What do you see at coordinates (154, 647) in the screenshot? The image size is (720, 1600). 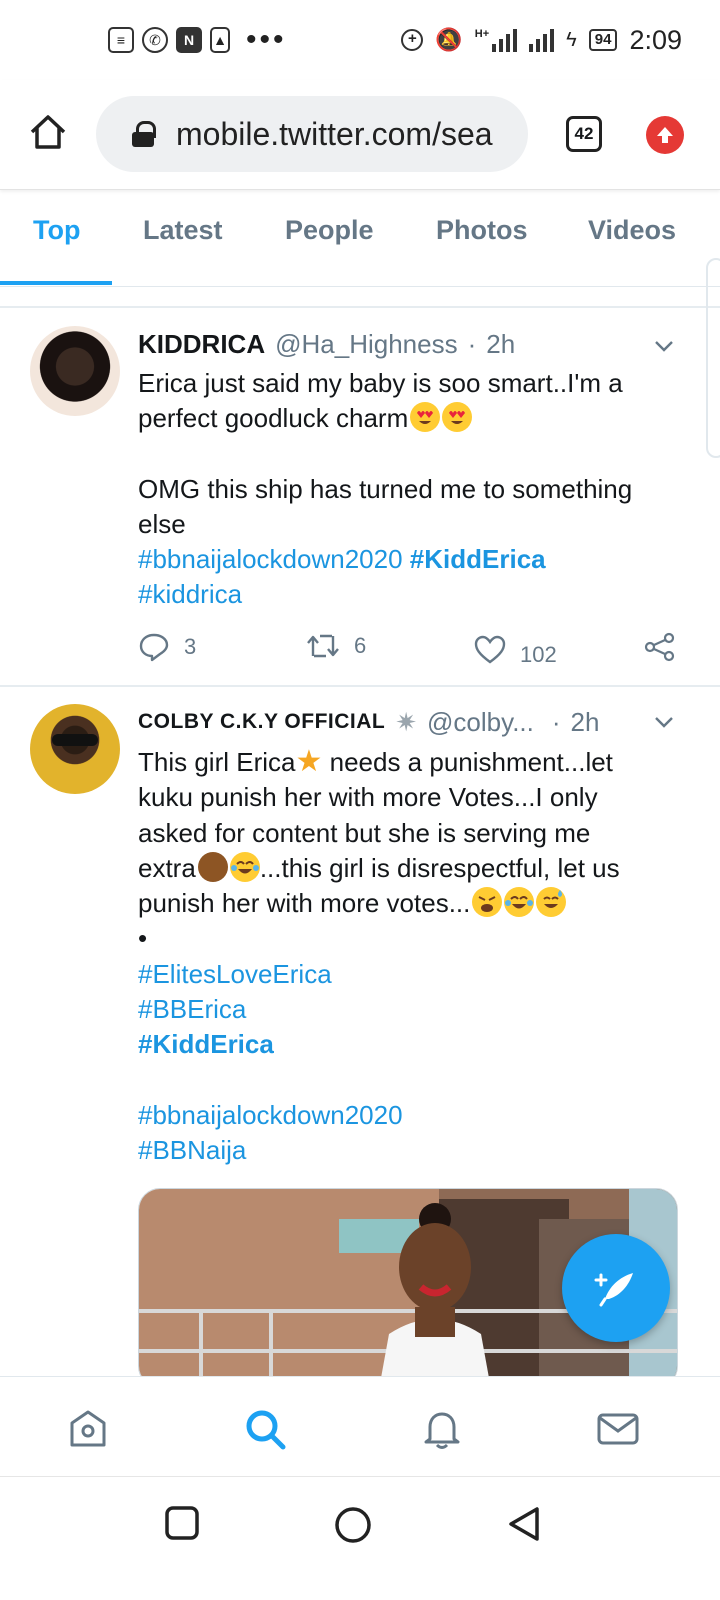 I see `reply-icon` at bounding box center [154, 647].